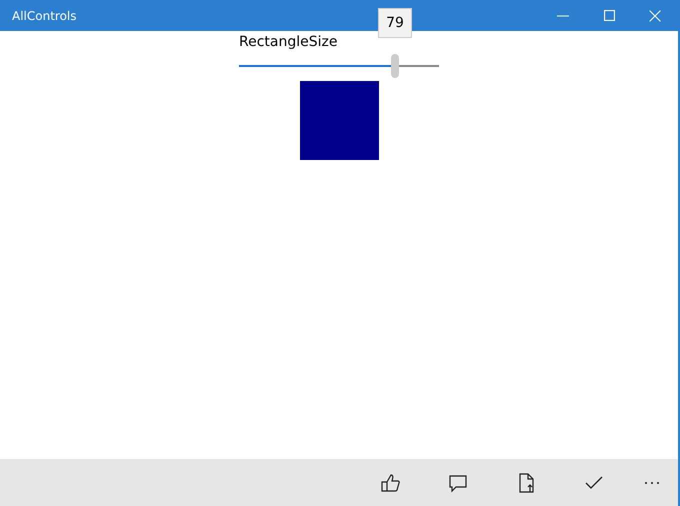  What do you see at coordinates (458, 482) in the screenshot?
I see `comment-icon` at bounding box center [458, 482].